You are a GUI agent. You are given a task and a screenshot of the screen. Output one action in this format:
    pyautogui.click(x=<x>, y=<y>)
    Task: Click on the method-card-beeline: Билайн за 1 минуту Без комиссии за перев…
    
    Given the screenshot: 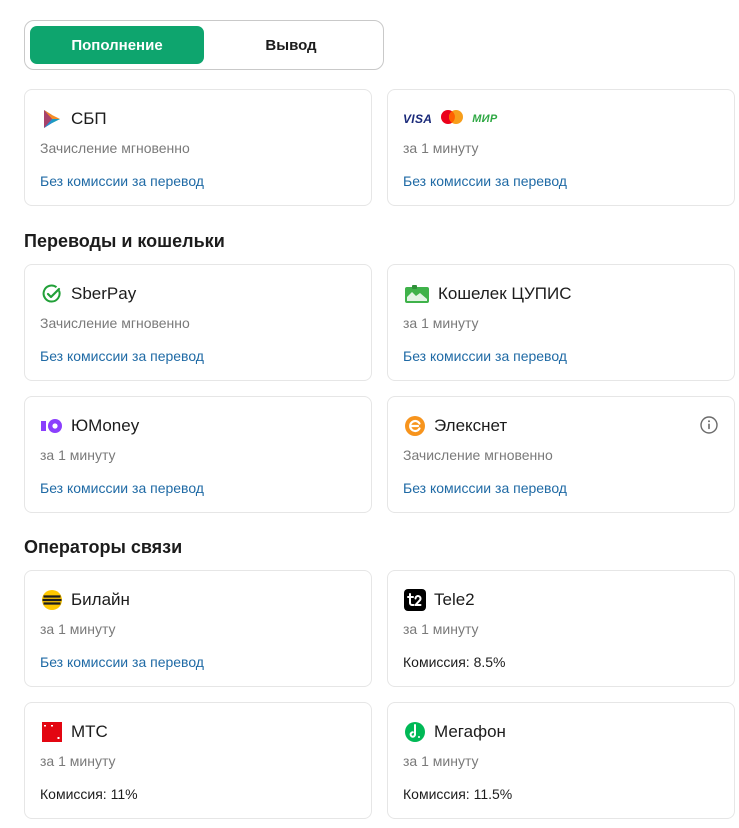 What is the action you would take?
    pyautogui.click(x=198, y=628)
    